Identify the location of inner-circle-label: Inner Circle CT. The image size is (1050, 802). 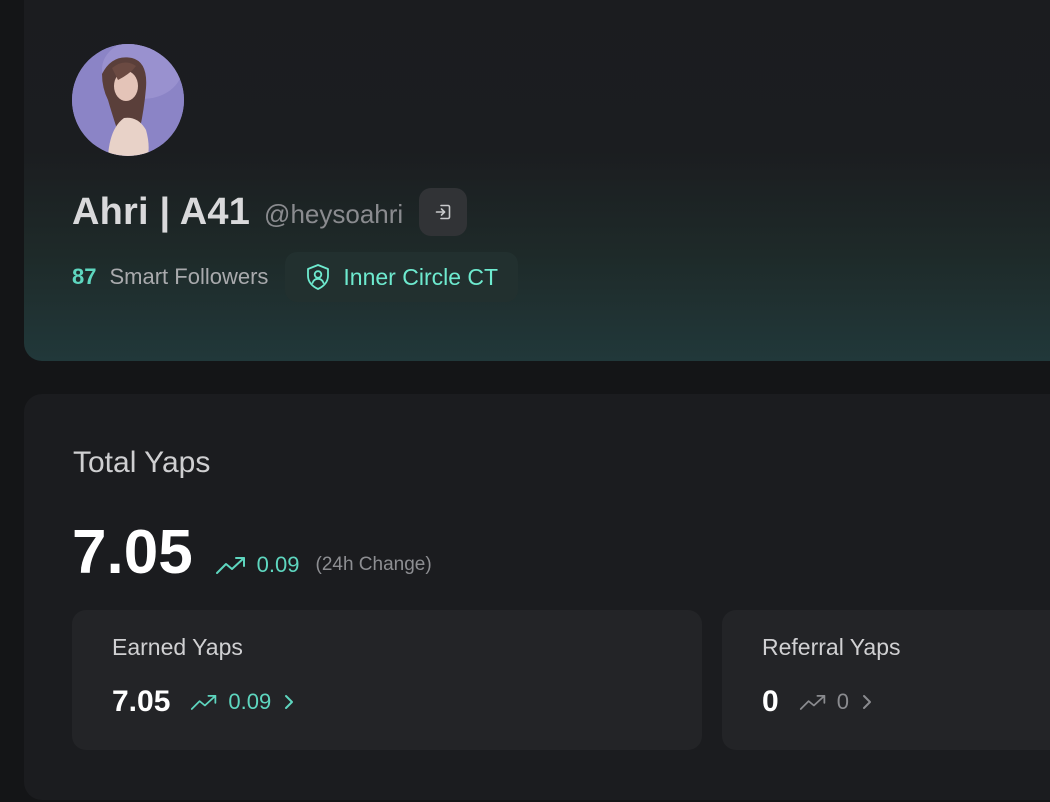
(421, 276).